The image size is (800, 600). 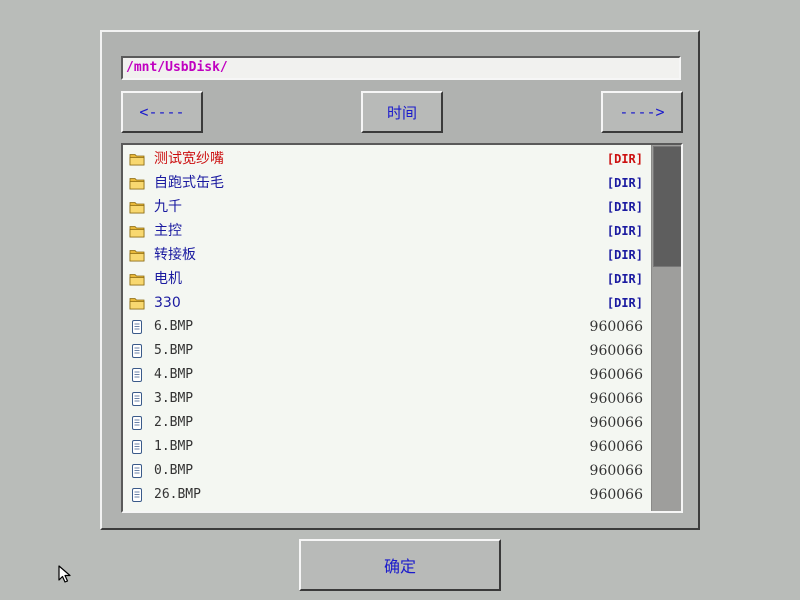 I want to click on entry-name: 2.BMP, so click(x=174, y=422).